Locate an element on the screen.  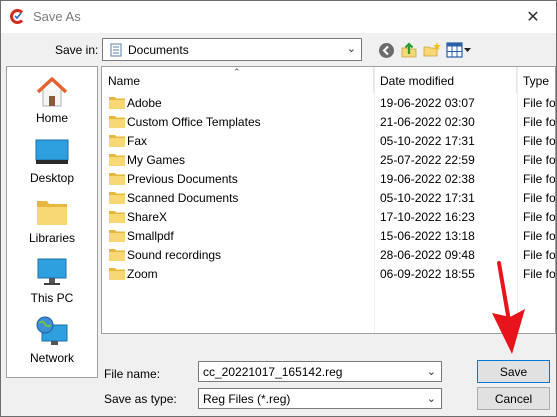
file-name: My Games is located at coordinates (156, 160).